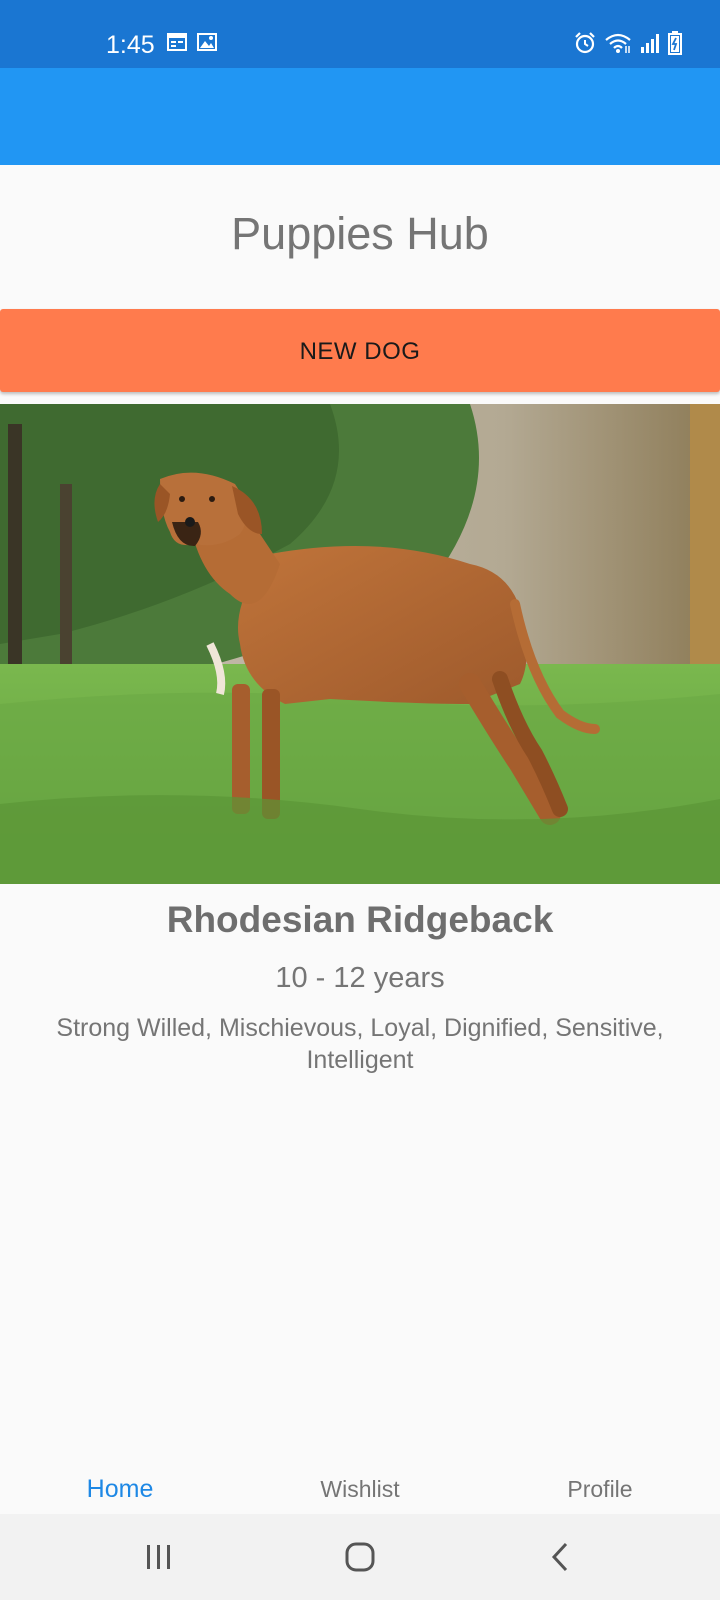 The image size is (720, 1600). Describe the element at coordinates (360, 34) in the screenshot. I see `status-bar: 1:45` at that location.